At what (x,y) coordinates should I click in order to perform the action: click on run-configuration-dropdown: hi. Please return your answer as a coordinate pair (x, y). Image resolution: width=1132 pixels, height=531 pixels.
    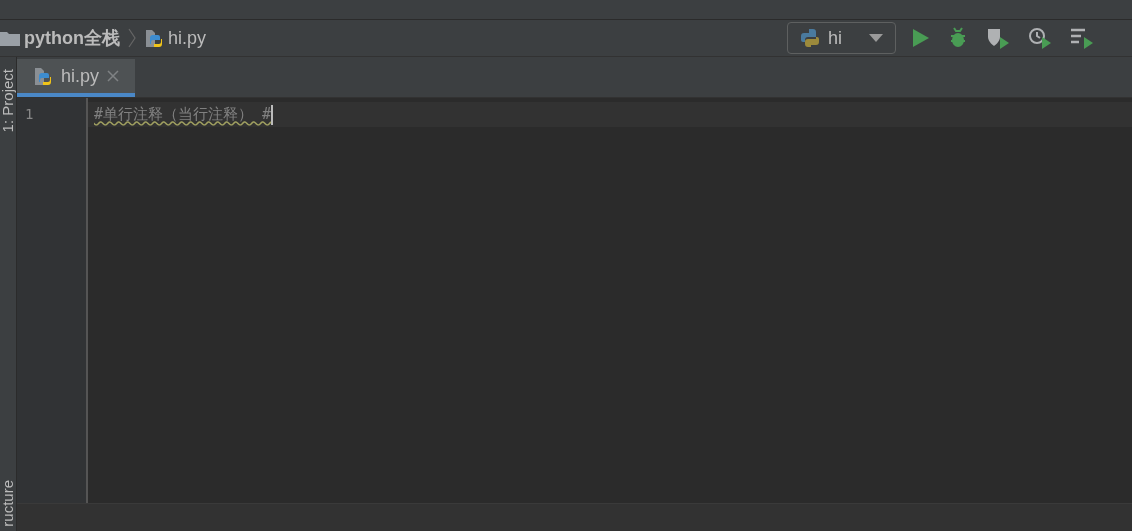
    Looking at the image, I should click on (841, 38).